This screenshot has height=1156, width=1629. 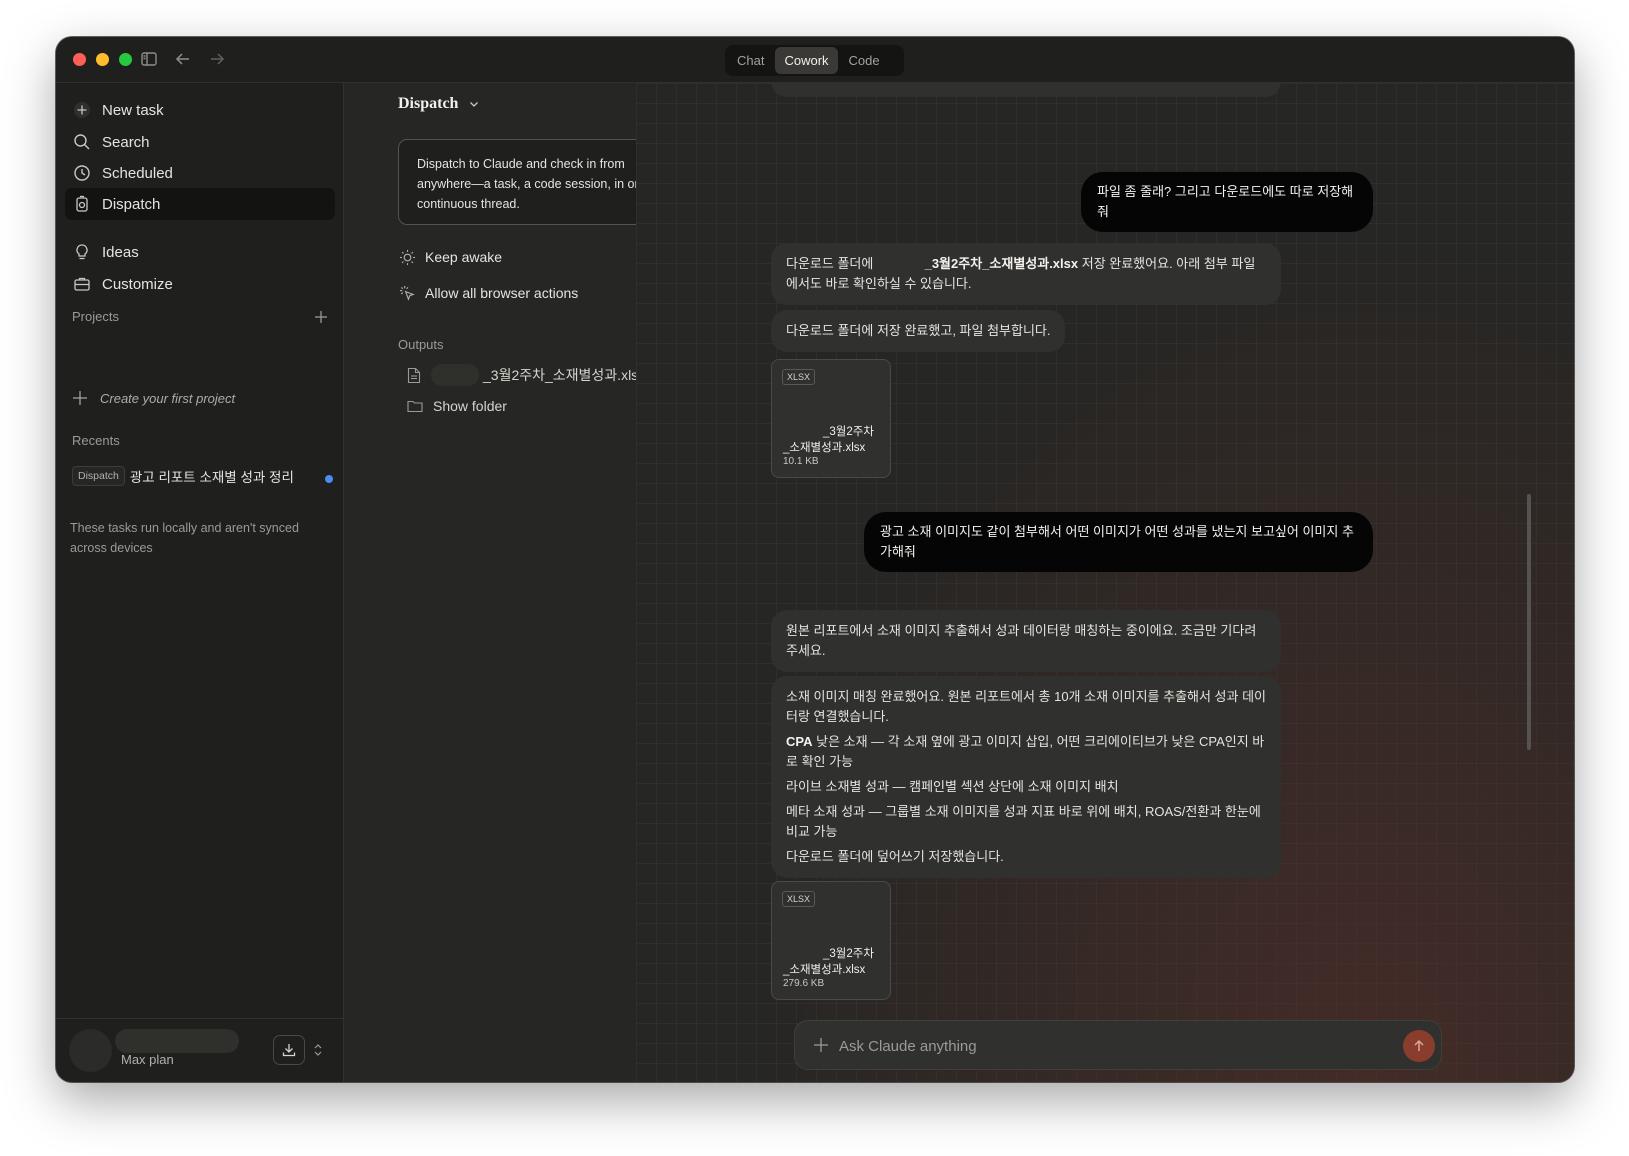 I want to click on sidebar-footer: Max plan, so click(x=200, y=1050).